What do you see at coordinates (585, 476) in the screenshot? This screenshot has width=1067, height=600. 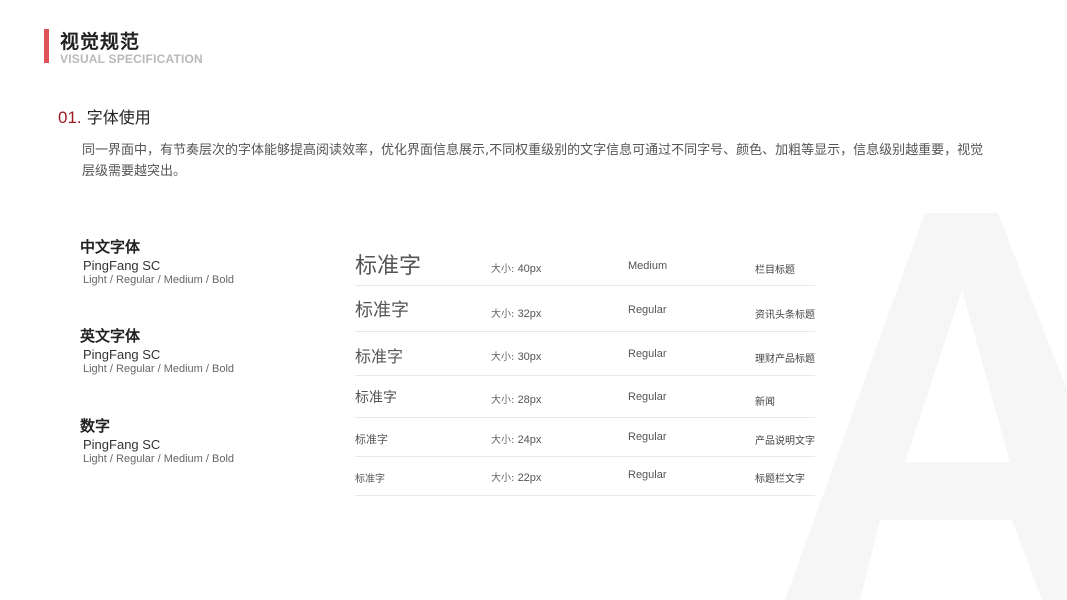 I see `type-spec-row: 标准字 大小: 22px Regular 标题栏文字` at bounding box center [585, 476].